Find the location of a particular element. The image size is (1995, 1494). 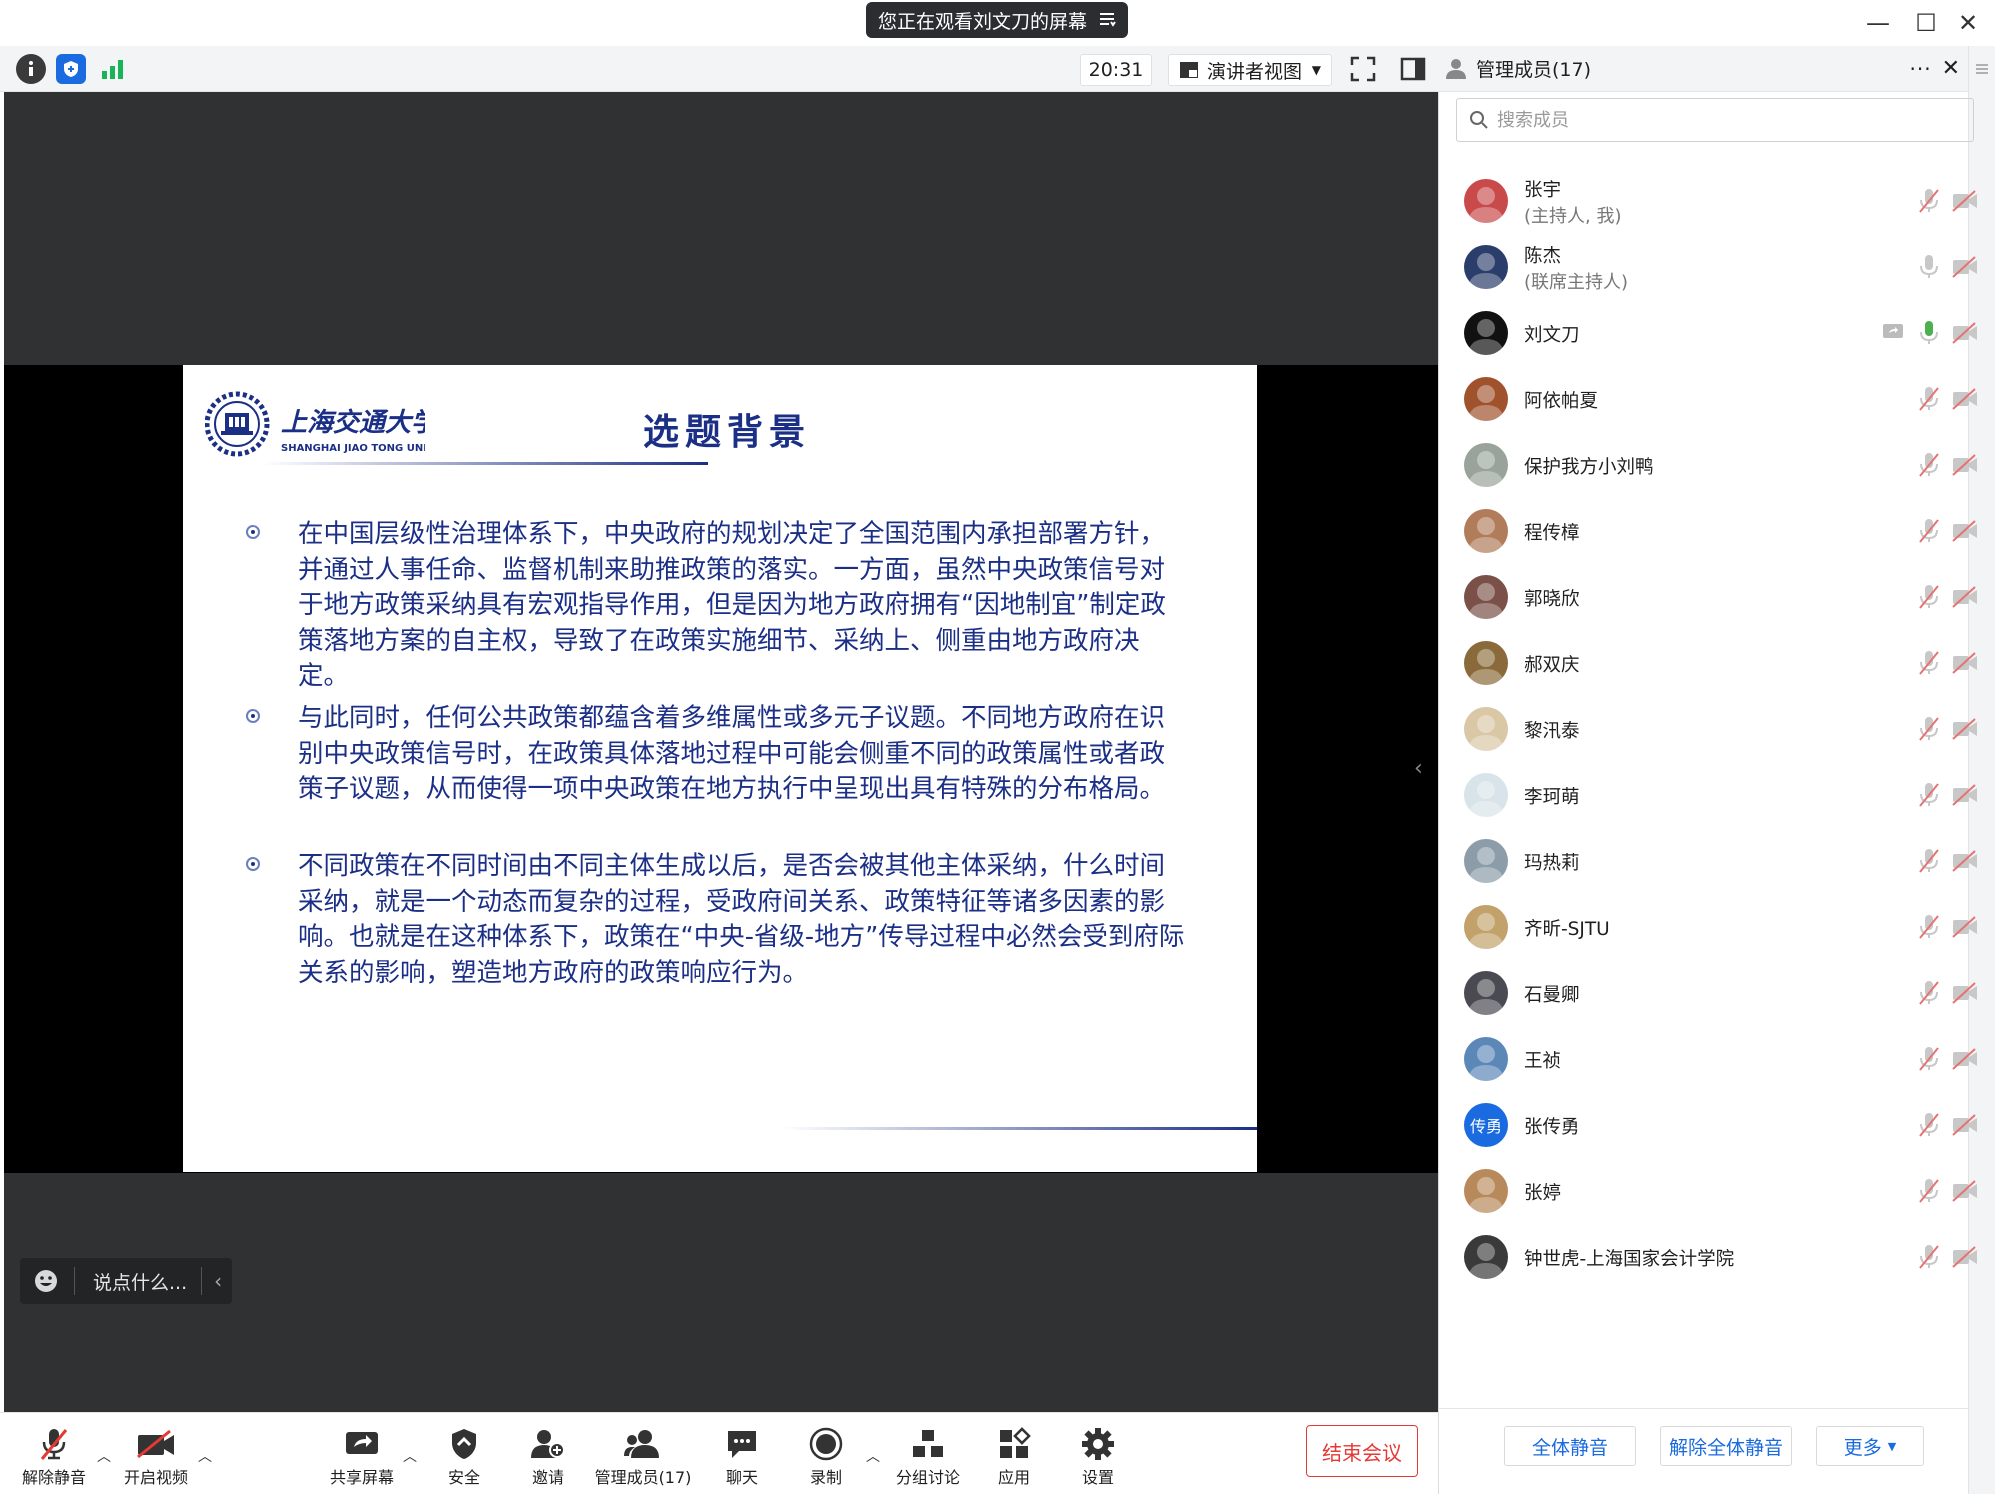

security-button: 安全 is located at coordinates (464, 1457).